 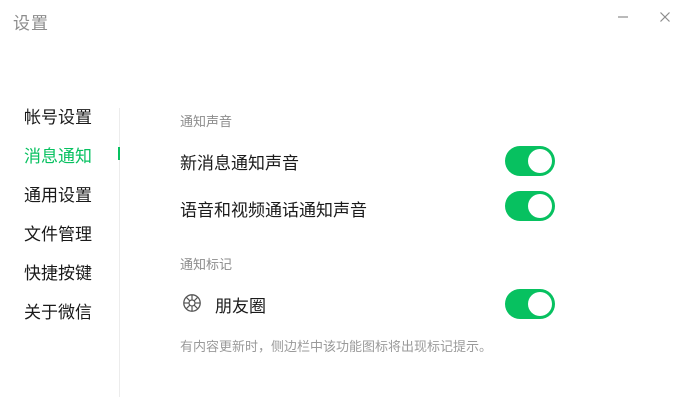 What do you see at coordinates (273, 211) in the screenshot?
I see `call-sound-label: 语音和视频通话通知声音` at bounding box center [273, 211].